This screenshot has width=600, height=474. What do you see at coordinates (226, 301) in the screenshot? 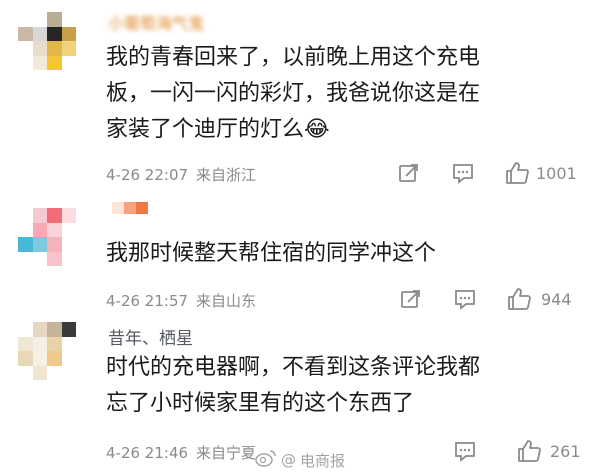
I see `location: 来自山东` at bounding box center [226, 301].